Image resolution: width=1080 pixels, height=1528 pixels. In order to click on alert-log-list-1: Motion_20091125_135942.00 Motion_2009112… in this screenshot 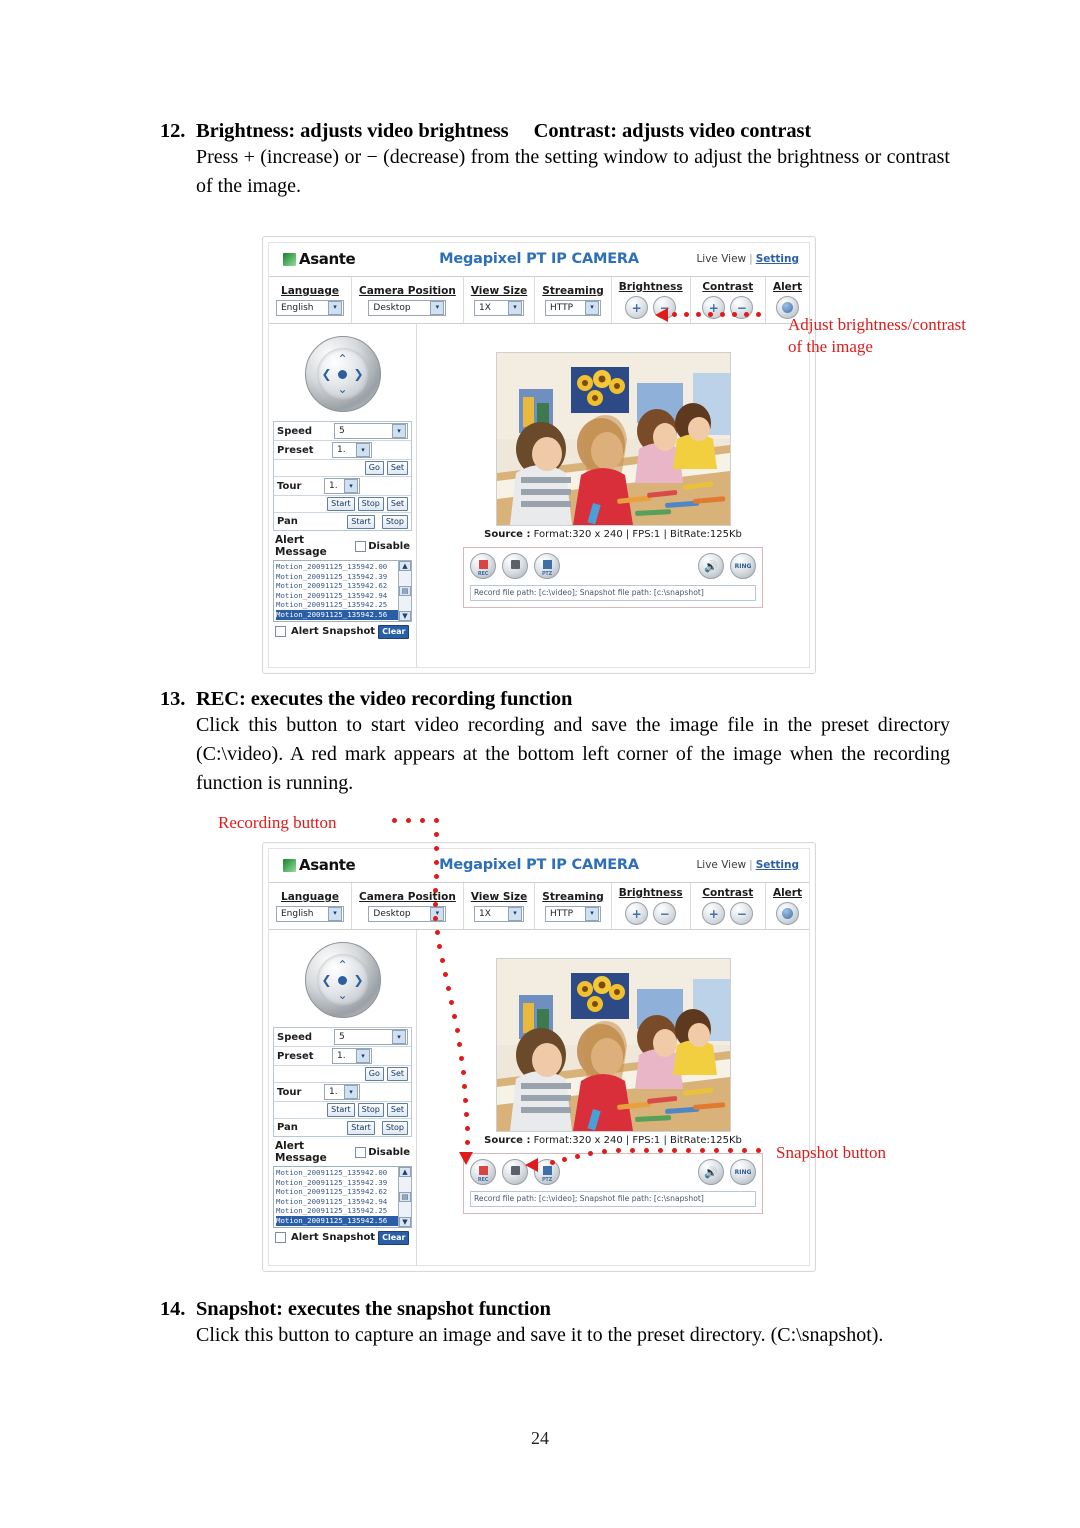, I will do `click(342, 591)`.